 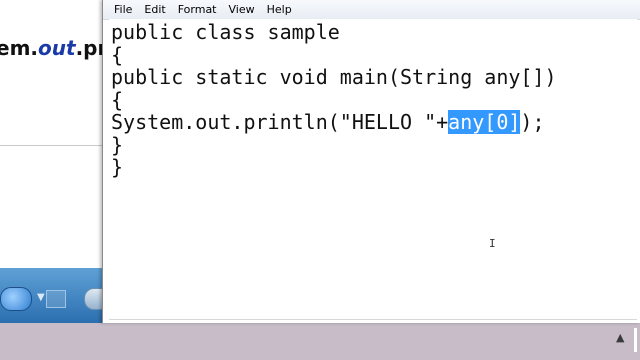 I want to click on code-line-5: System.out.println("HELLO "+any[0]);, so click(x=328, y=122).